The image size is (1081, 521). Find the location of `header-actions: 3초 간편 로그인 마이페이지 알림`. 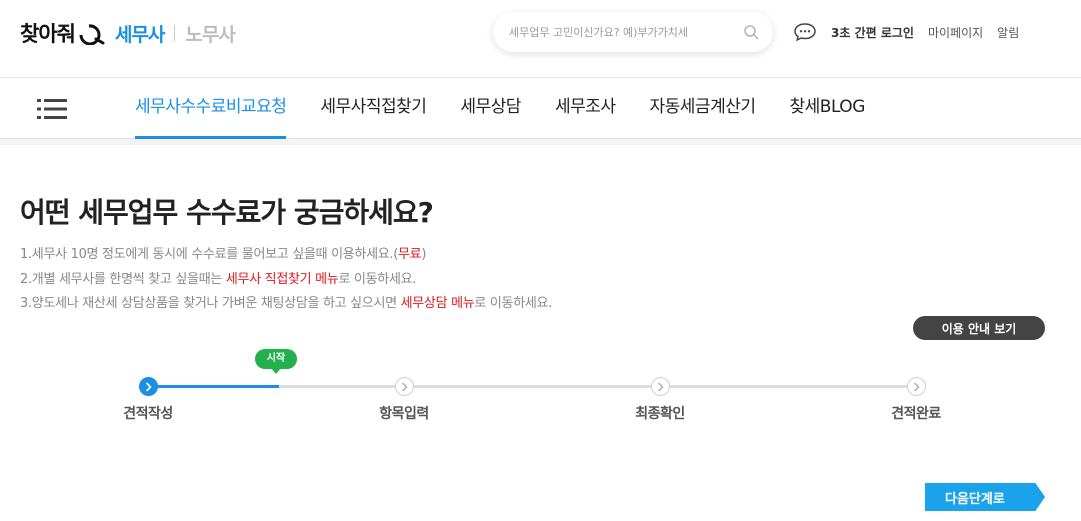

header-actions: 3초 간편 로그인 마이페이지 알림 is located at coordinates (913, 32).